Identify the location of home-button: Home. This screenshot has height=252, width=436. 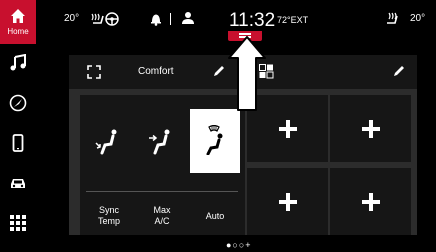
(18, 22).